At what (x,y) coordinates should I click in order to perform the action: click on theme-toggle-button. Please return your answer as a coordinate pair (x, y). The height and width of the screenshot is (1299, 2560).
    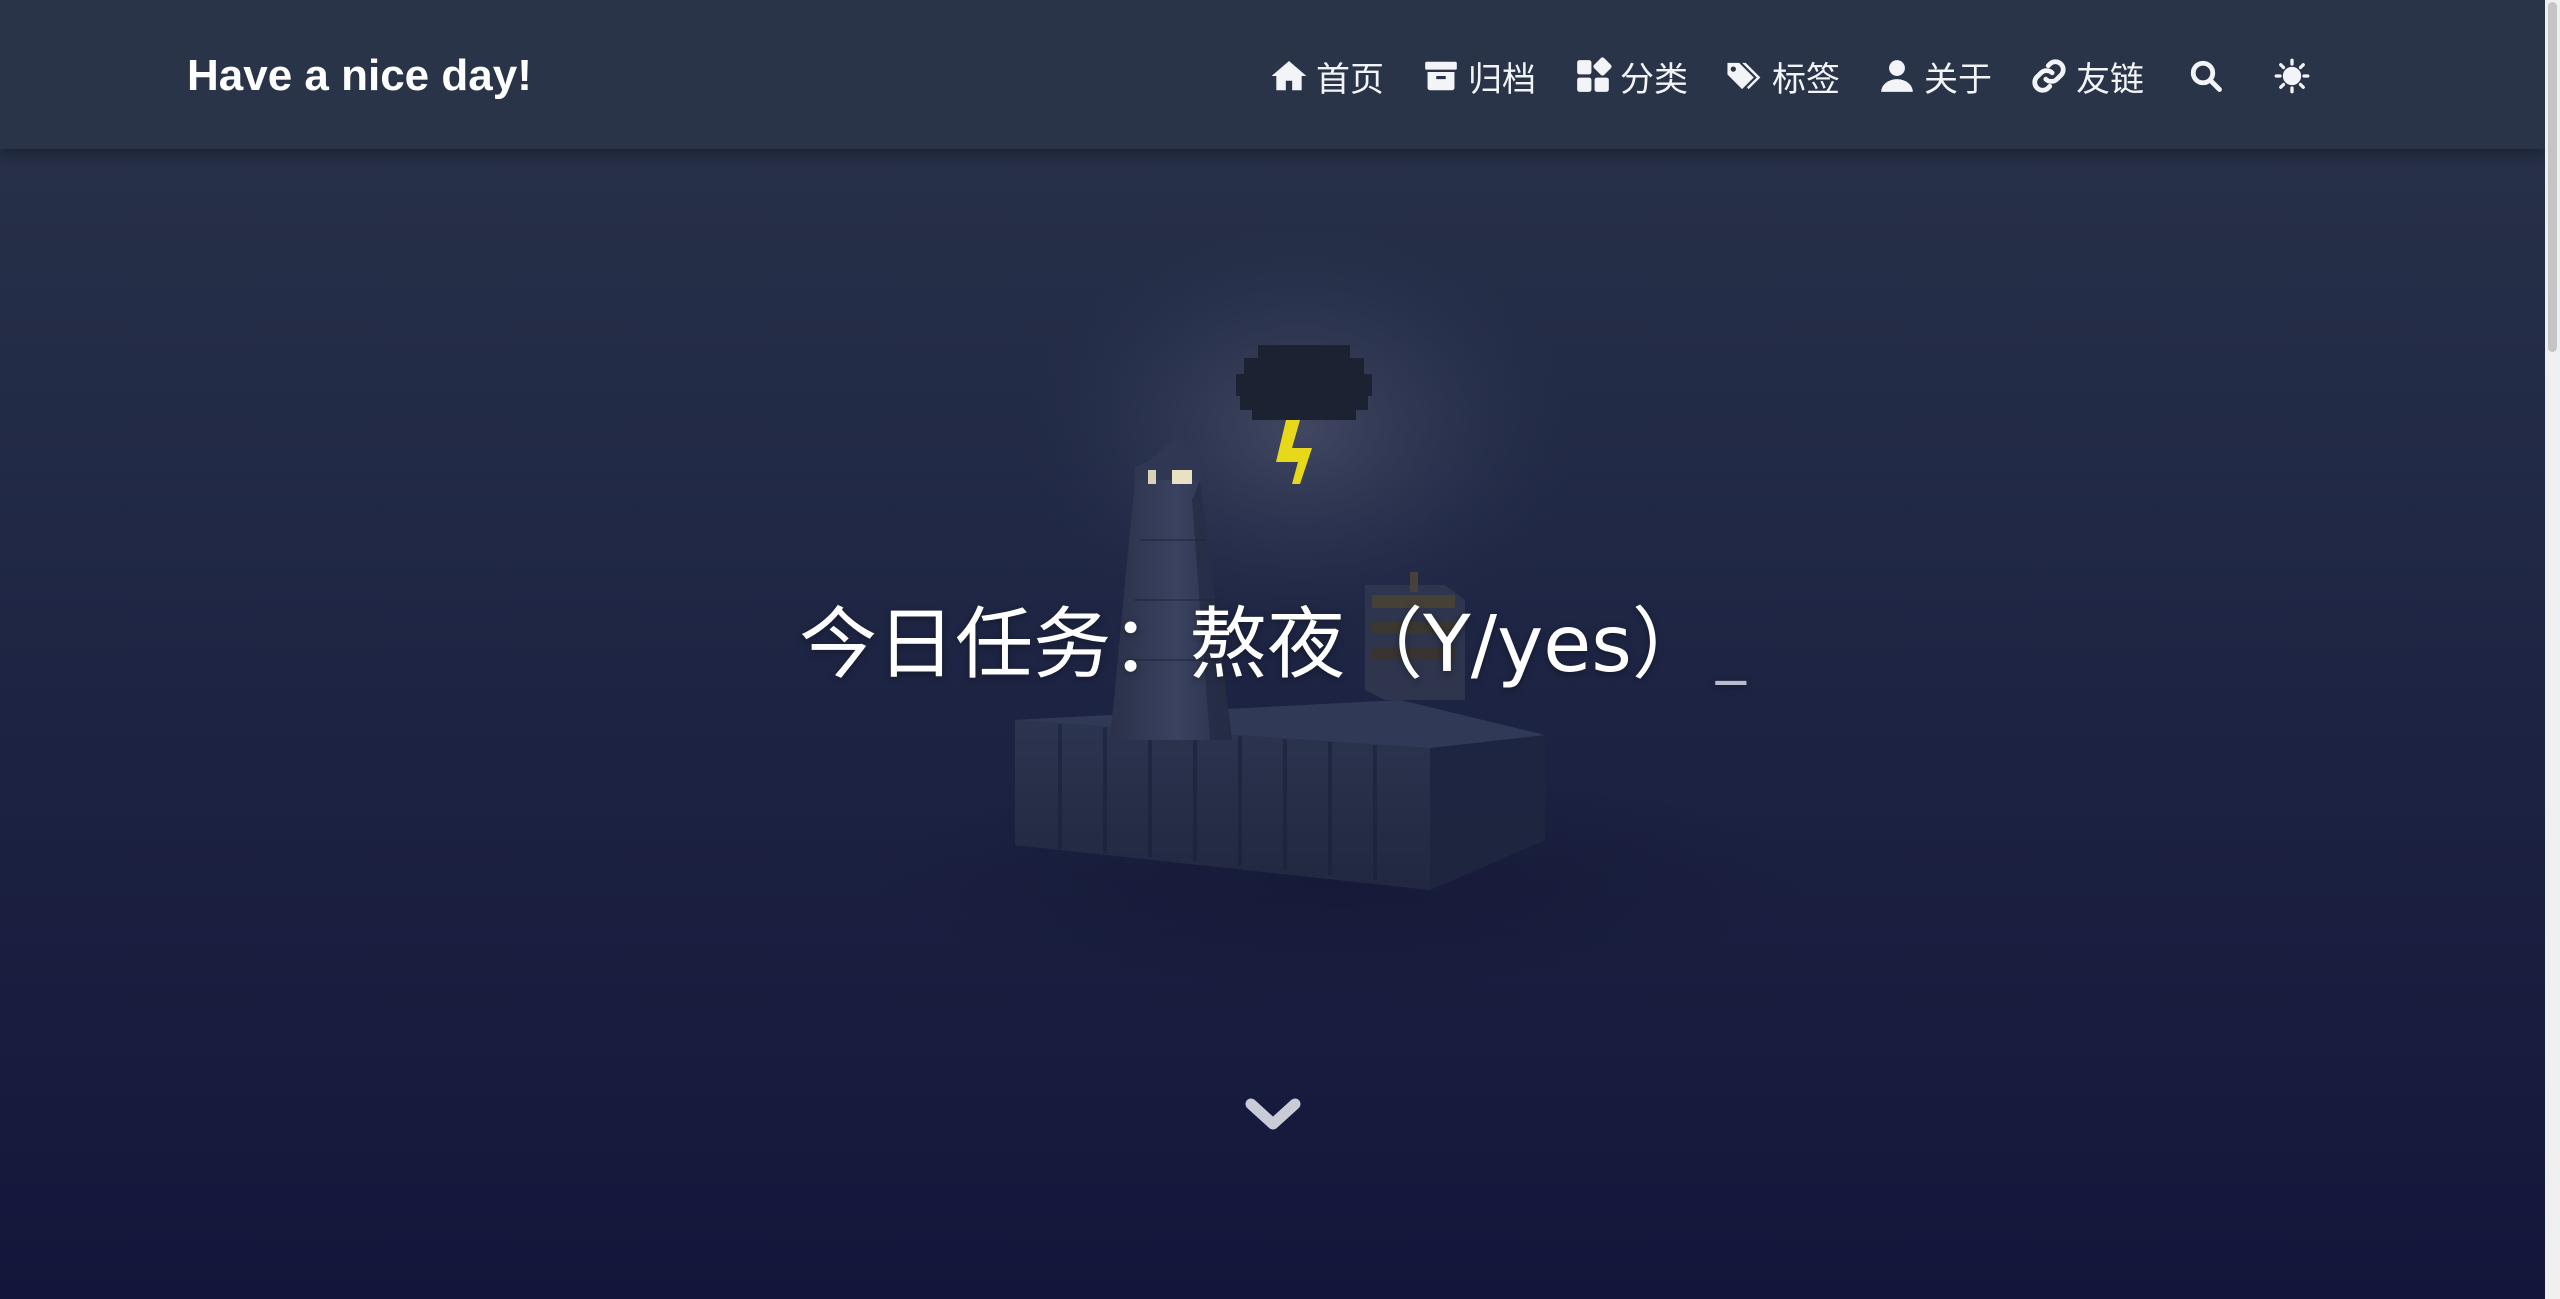
    Looking at the image, I should click on (2292, 76).